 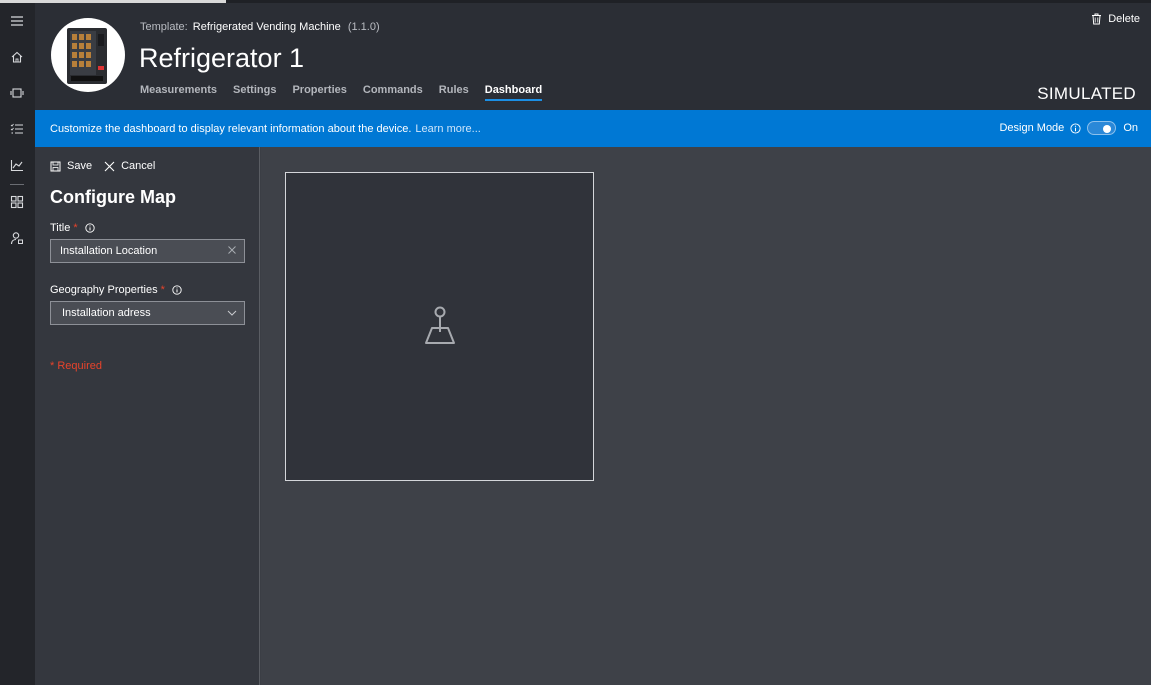 I want to click on tab-rules: Rules, so click(x=454, y=92).